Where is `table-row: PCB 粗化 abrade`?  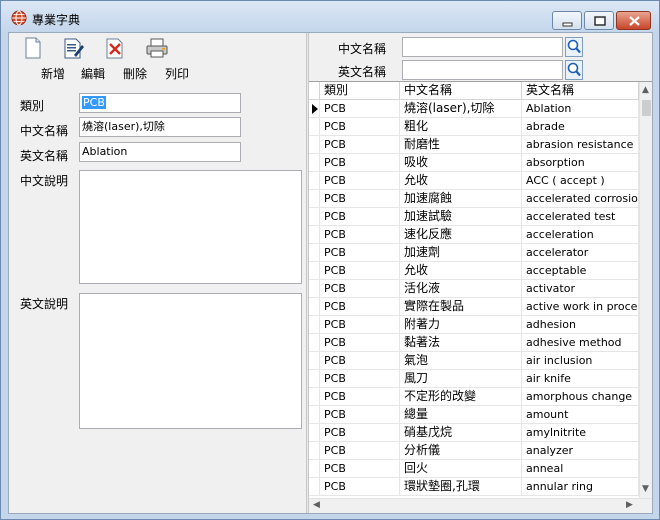
table-row: PCB 粗化 abrade is located at coordinates (474, 127).